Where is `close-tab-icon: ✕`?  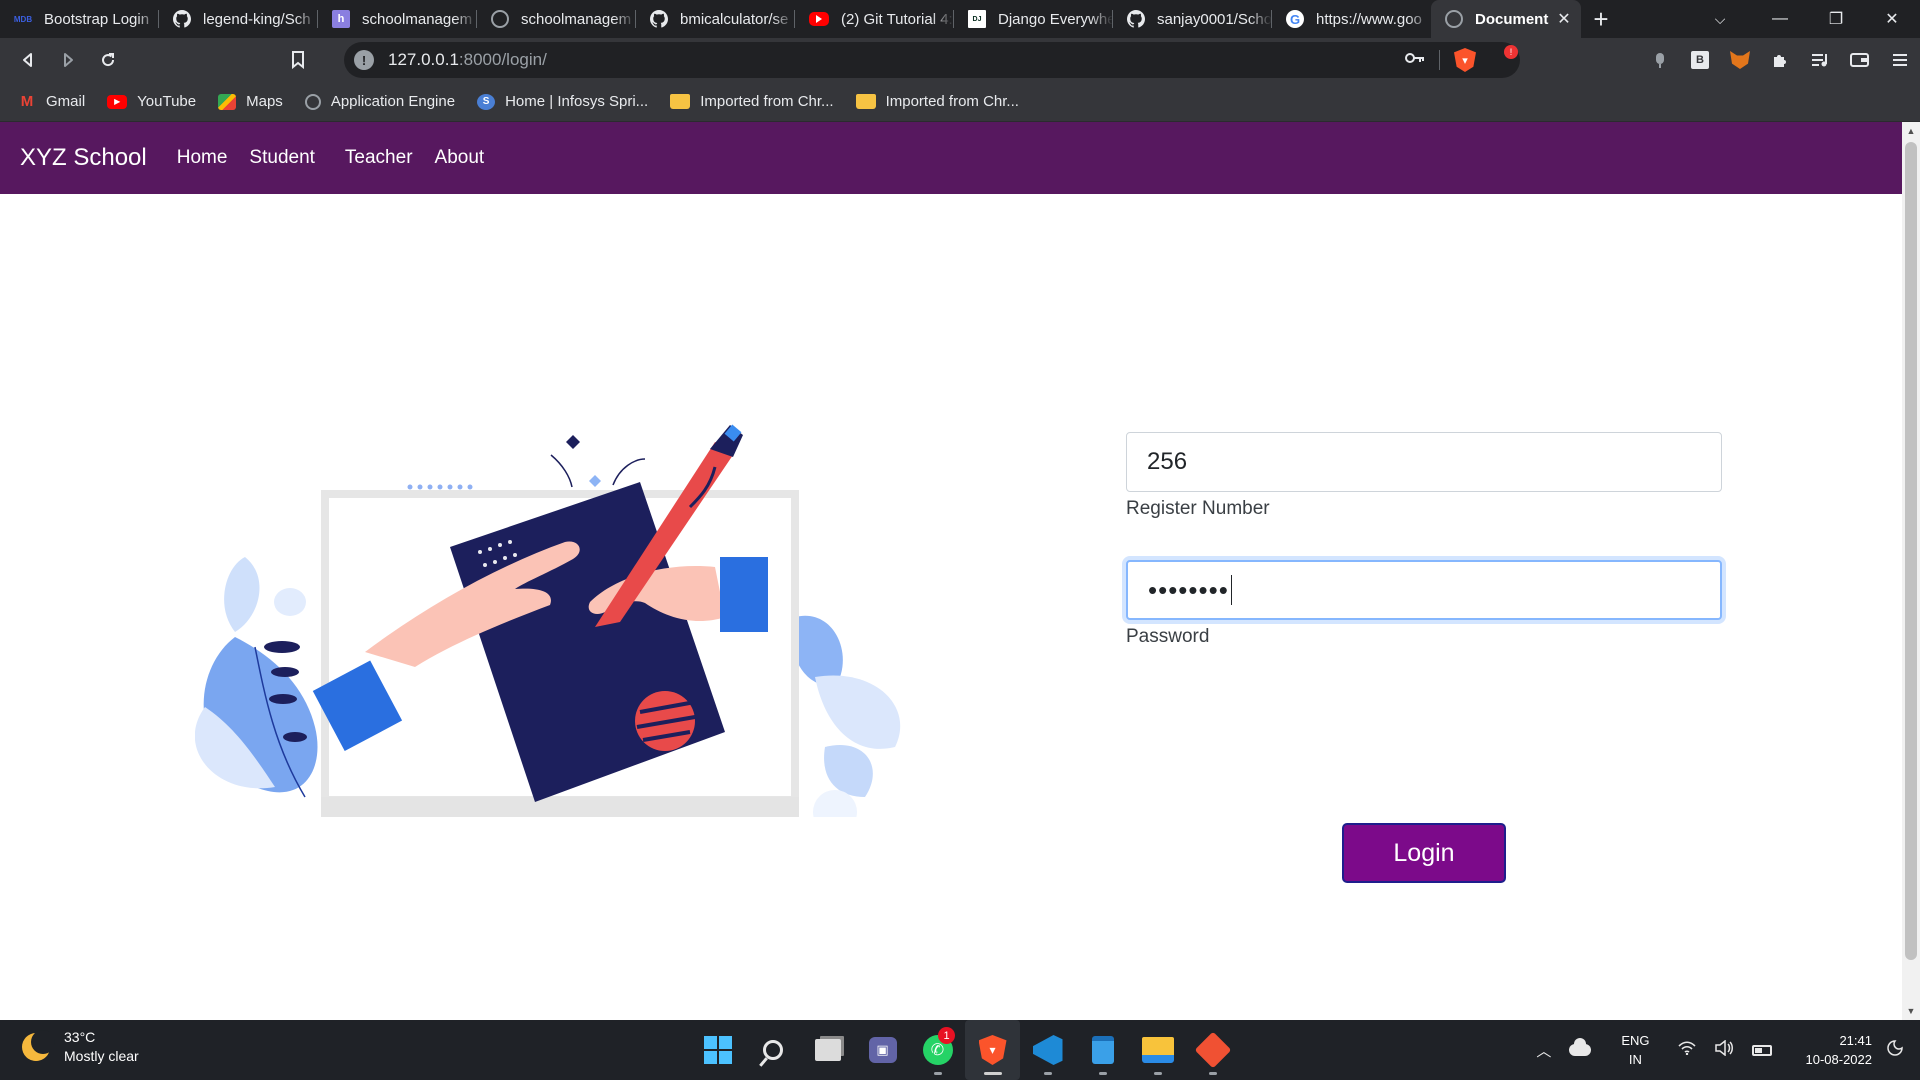 close-tab-icon: ✕ is located at coordinates (1564, 19).